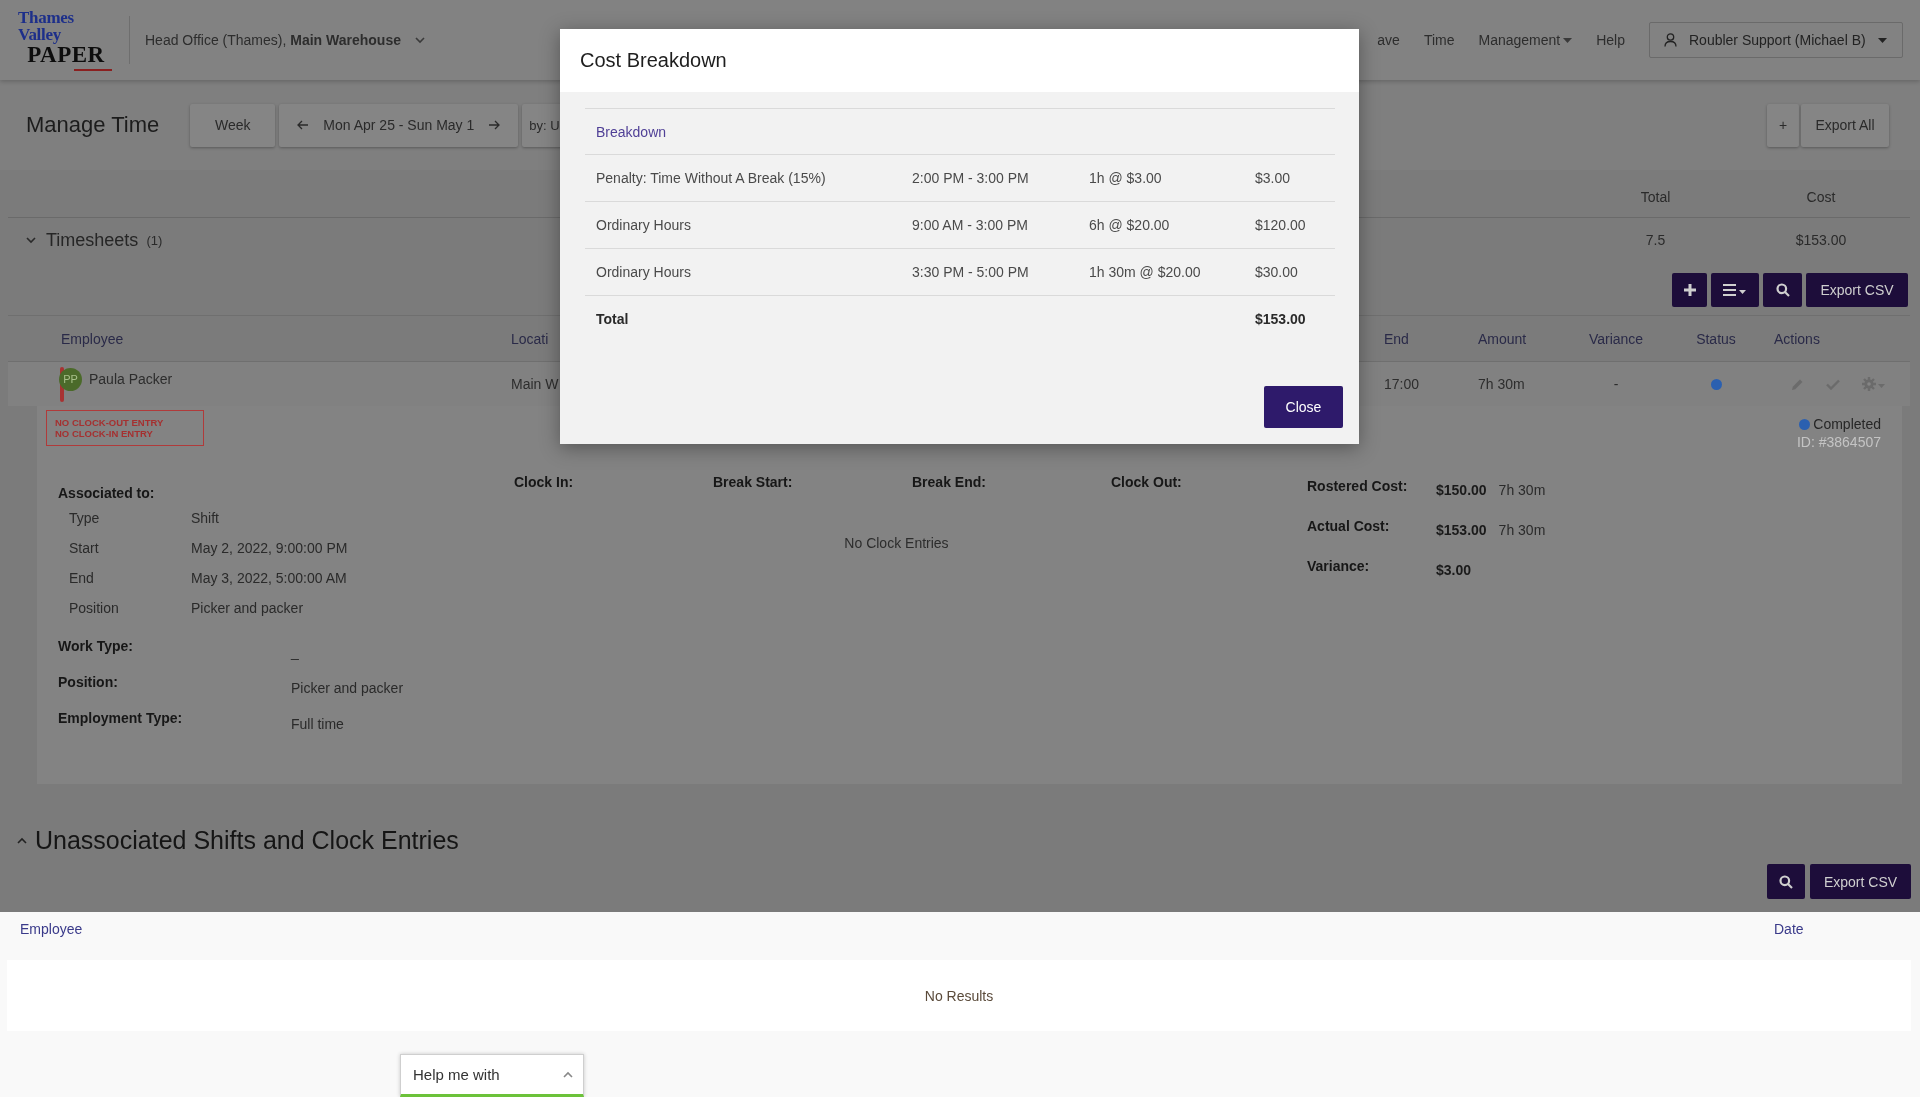 This screenshot has width=1920, height=1097. Describe the element at coordinates (1349, 526) in the screenshot. I see `cost-label: Actual Cost:` at that location.